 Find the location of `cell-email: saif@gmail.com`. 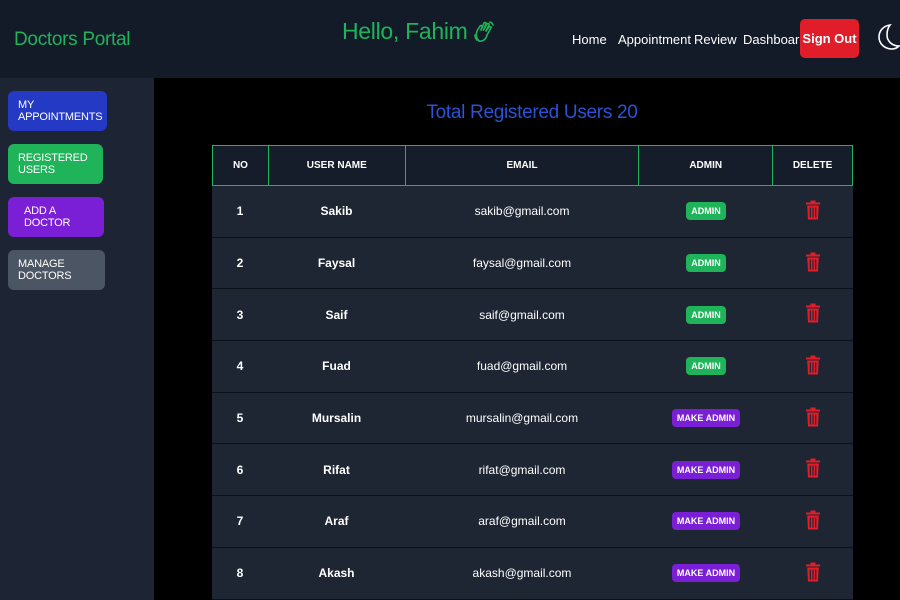

cell-email: saif@gmail.com is located at coordinates (522, 314).